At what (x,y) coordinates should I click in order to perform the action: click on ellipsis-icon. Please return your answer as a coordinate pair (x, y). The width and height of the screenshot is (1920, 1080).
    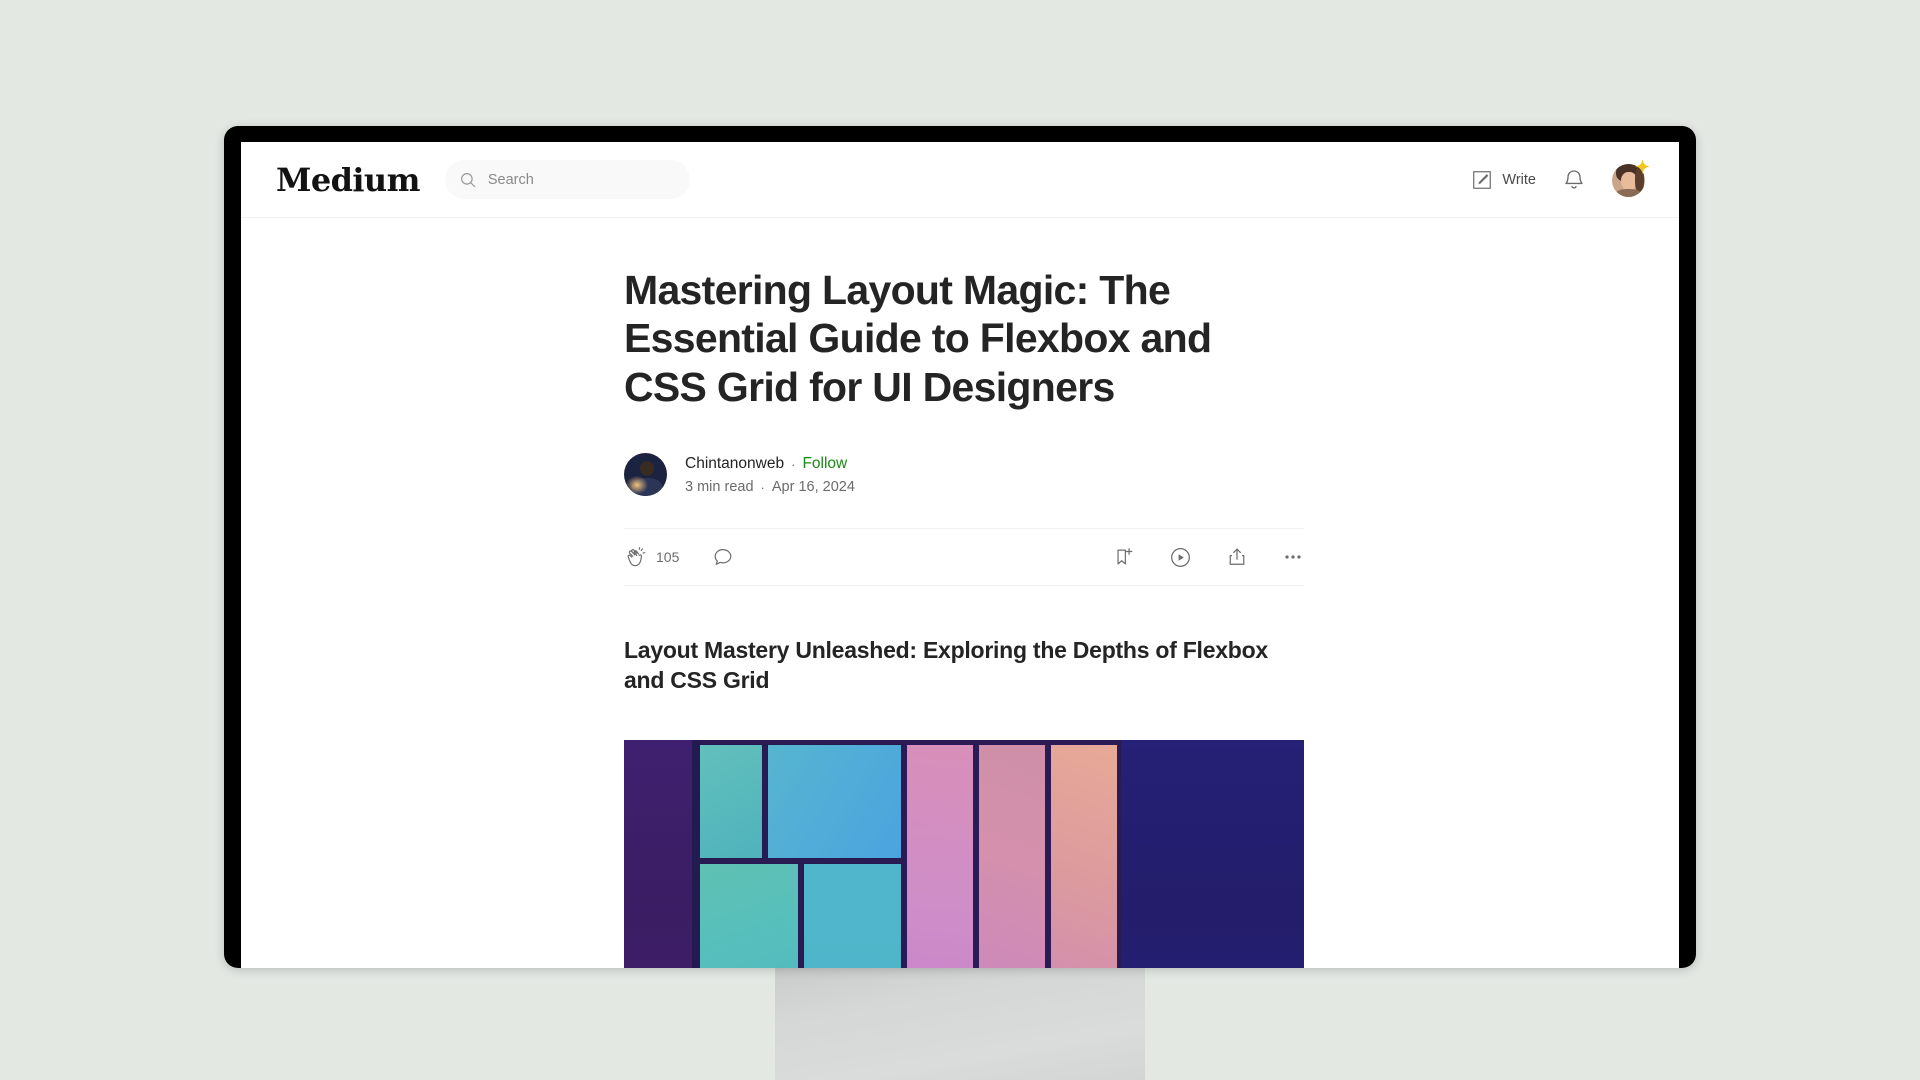
    Looking at the image, I should click on (1293, 557).